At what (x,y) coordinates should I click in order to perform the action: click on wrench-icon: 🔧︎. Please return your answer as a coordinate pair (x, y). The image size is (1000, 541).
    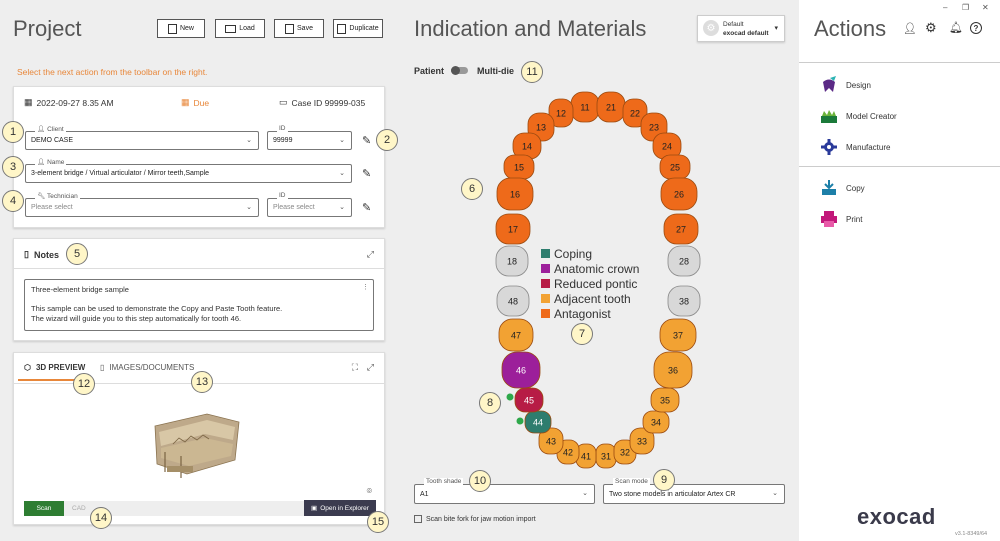
    Looking at the image, I should click on (41, 196).